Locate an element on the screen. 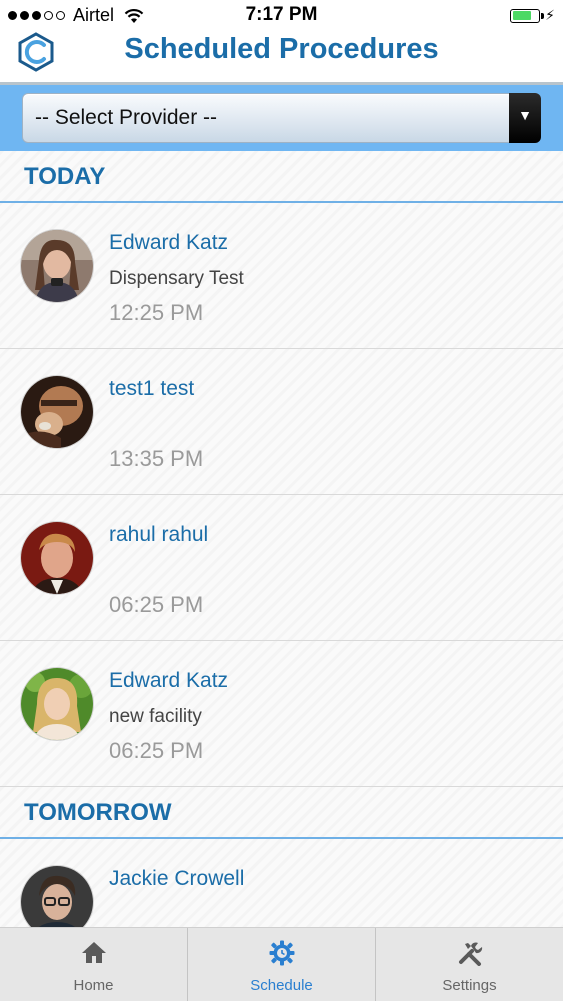  patient-name: Jackie Crowell is located at coordinates (177, 878).